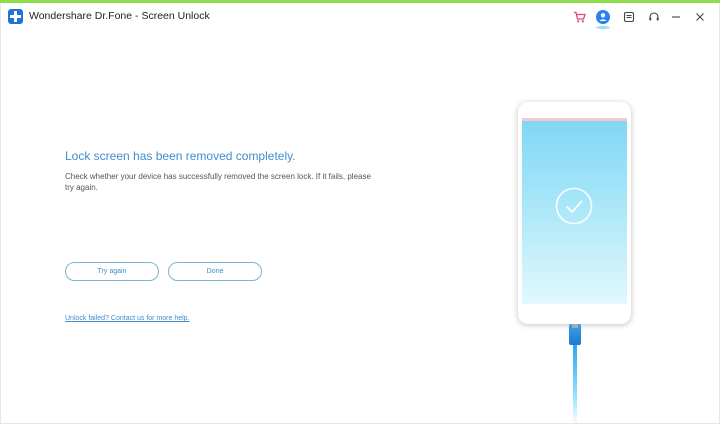  What do you see at coordinates (112, 271) in the screenshot?
I see `try-again-button: Try again` at bounding box center [112, 271].